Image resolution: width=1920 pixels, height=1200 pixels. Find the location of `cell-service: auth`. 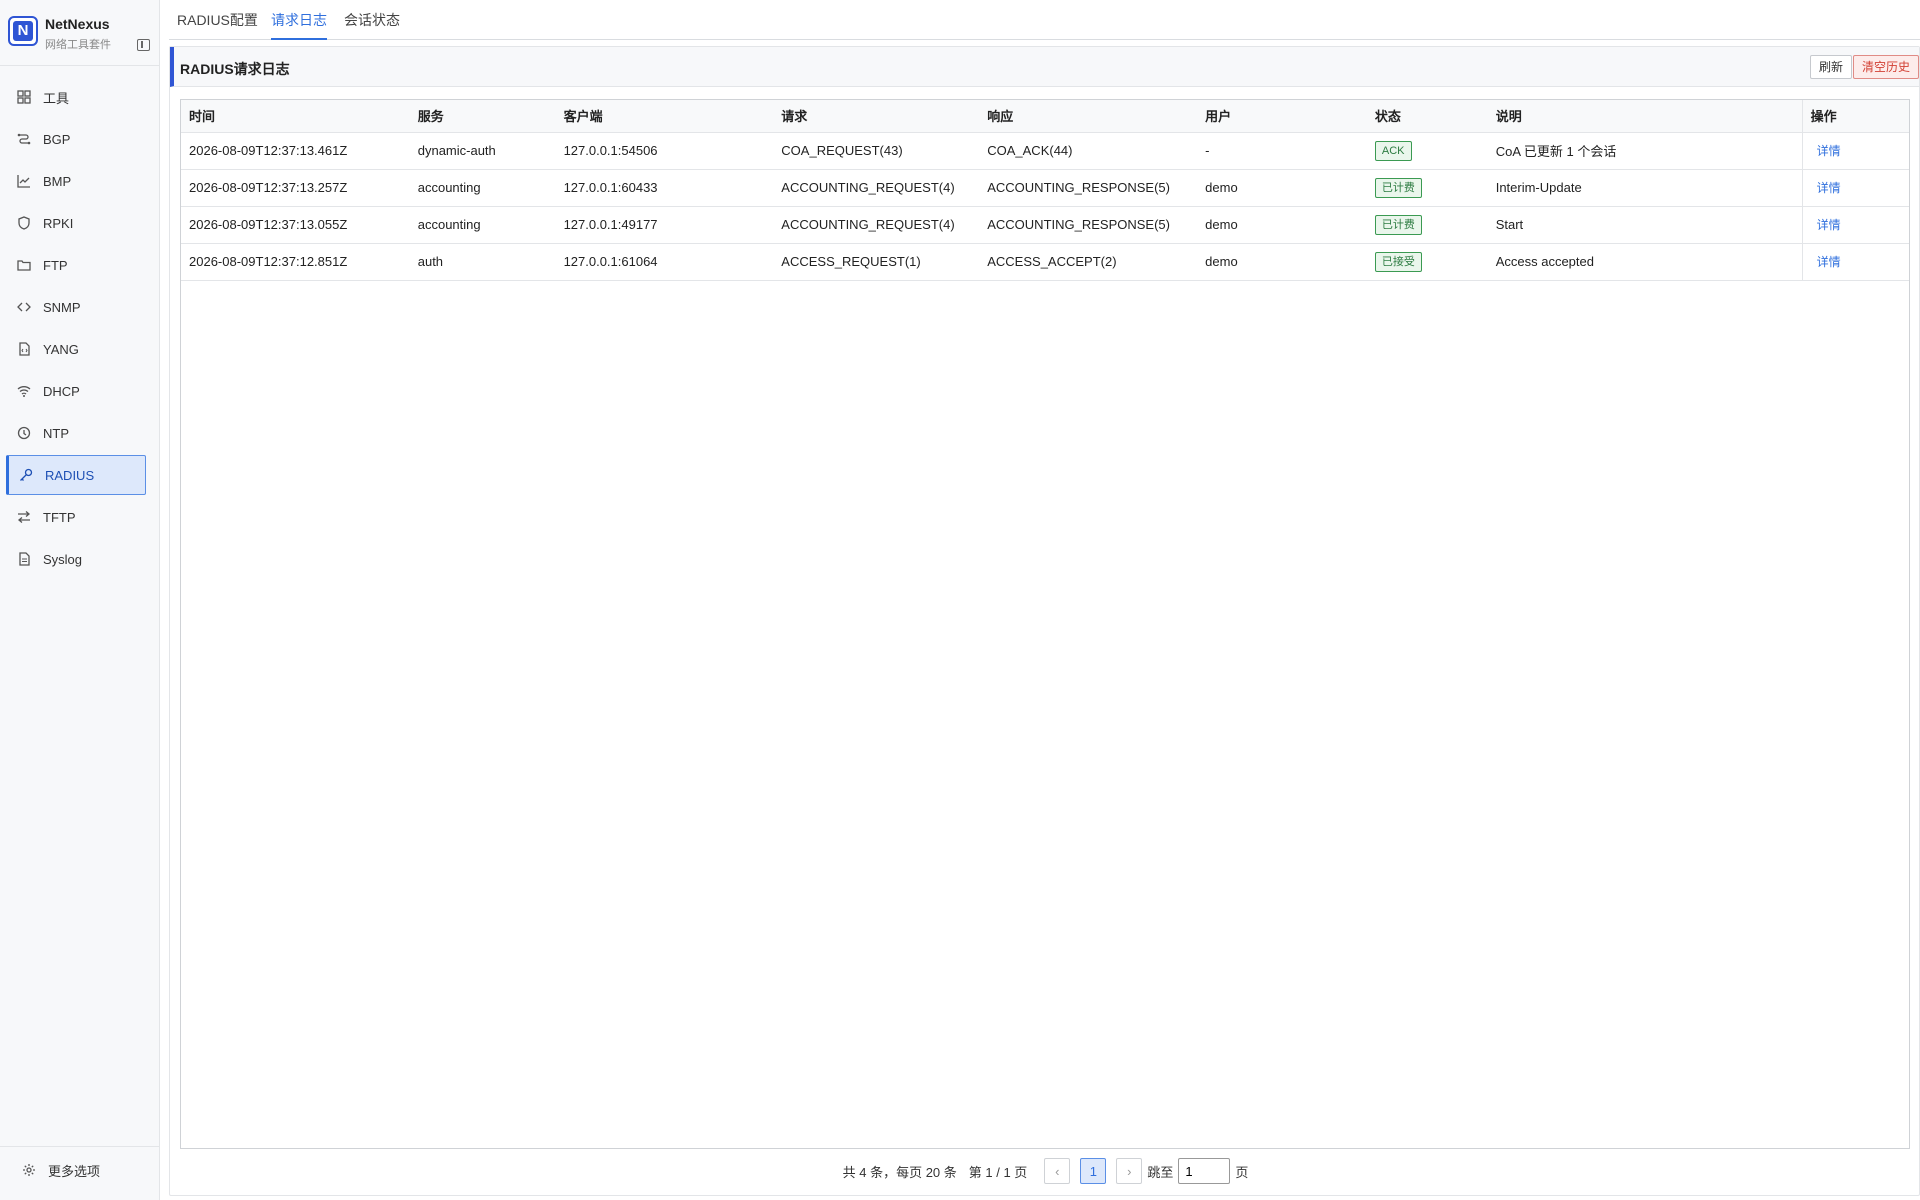

cell-service: auth is located at coordinates (482, 262).